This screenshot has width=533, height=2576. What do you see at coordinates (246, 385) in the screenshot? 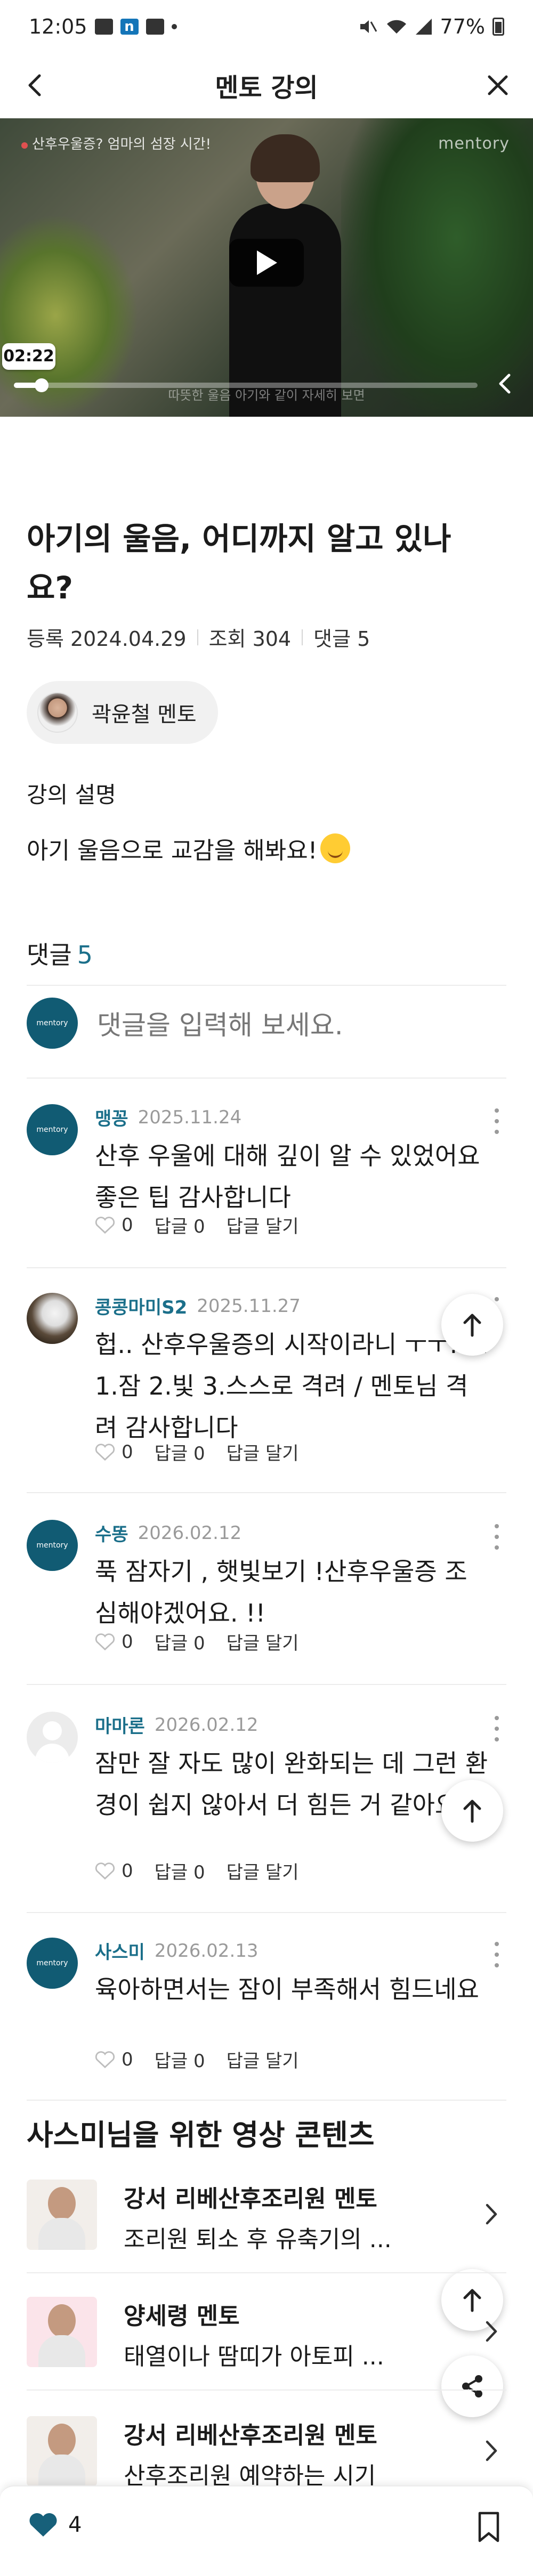
I see `video-seek-bar` at bounding box center [246, 385].